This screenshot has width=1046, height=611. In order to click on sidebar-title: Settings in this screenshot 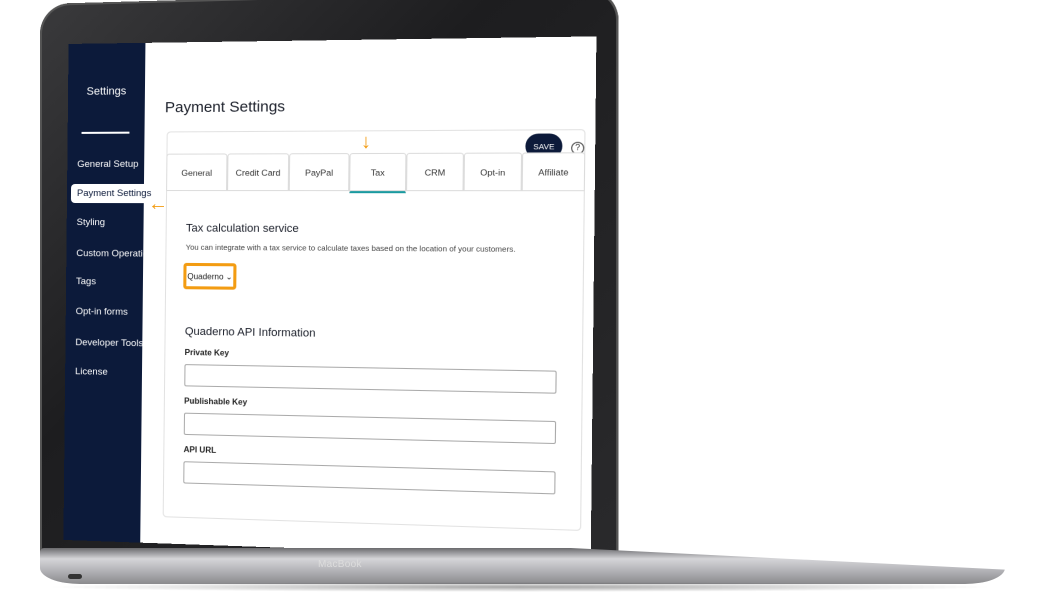, I will do `click(106, 91)`.